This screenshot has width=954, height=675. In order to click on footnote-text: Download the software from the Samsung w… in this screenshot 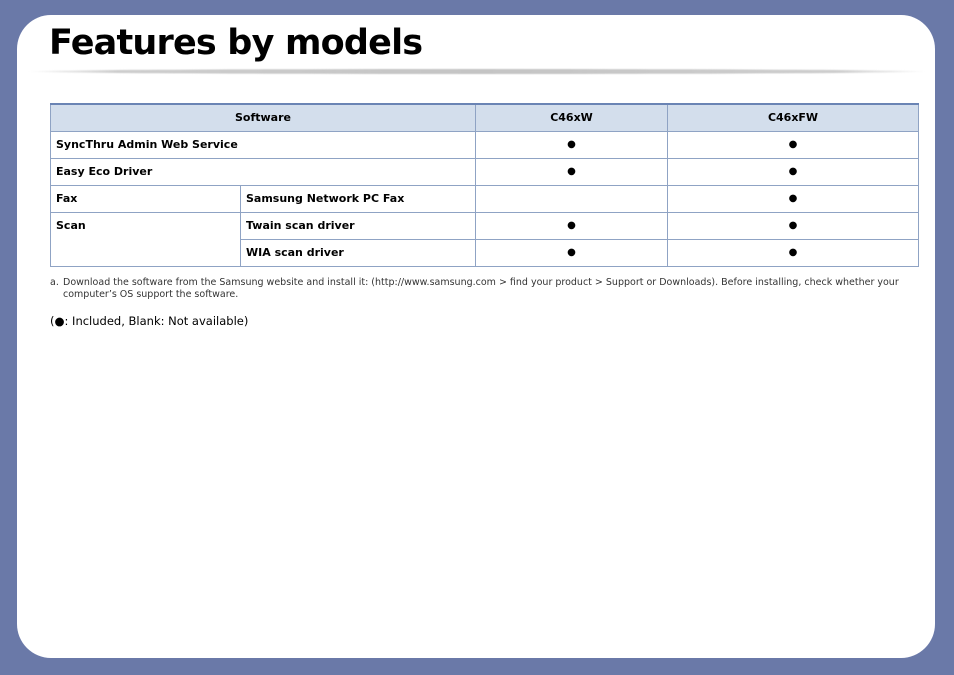, I will do `click(481, 288)`.